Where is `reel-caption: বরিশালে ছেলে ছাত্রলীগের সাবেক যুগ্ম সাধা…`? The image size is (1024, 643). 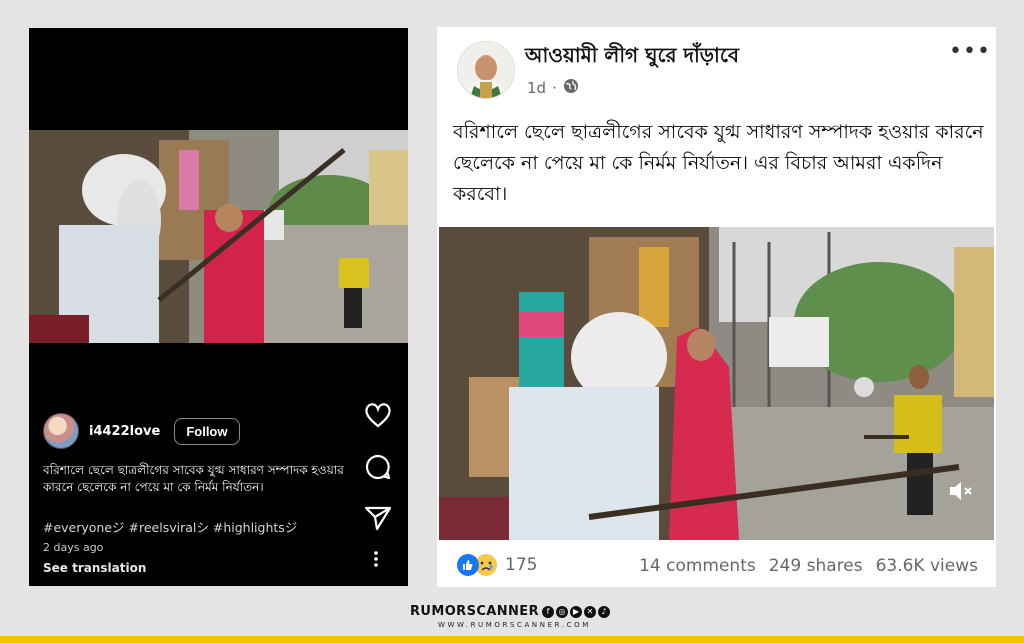 reel-caption: বরিশালে ছেলে ছাত্রলীগের সাবেক যুগ্ম সাধা… is located at coordinates (193, 478).